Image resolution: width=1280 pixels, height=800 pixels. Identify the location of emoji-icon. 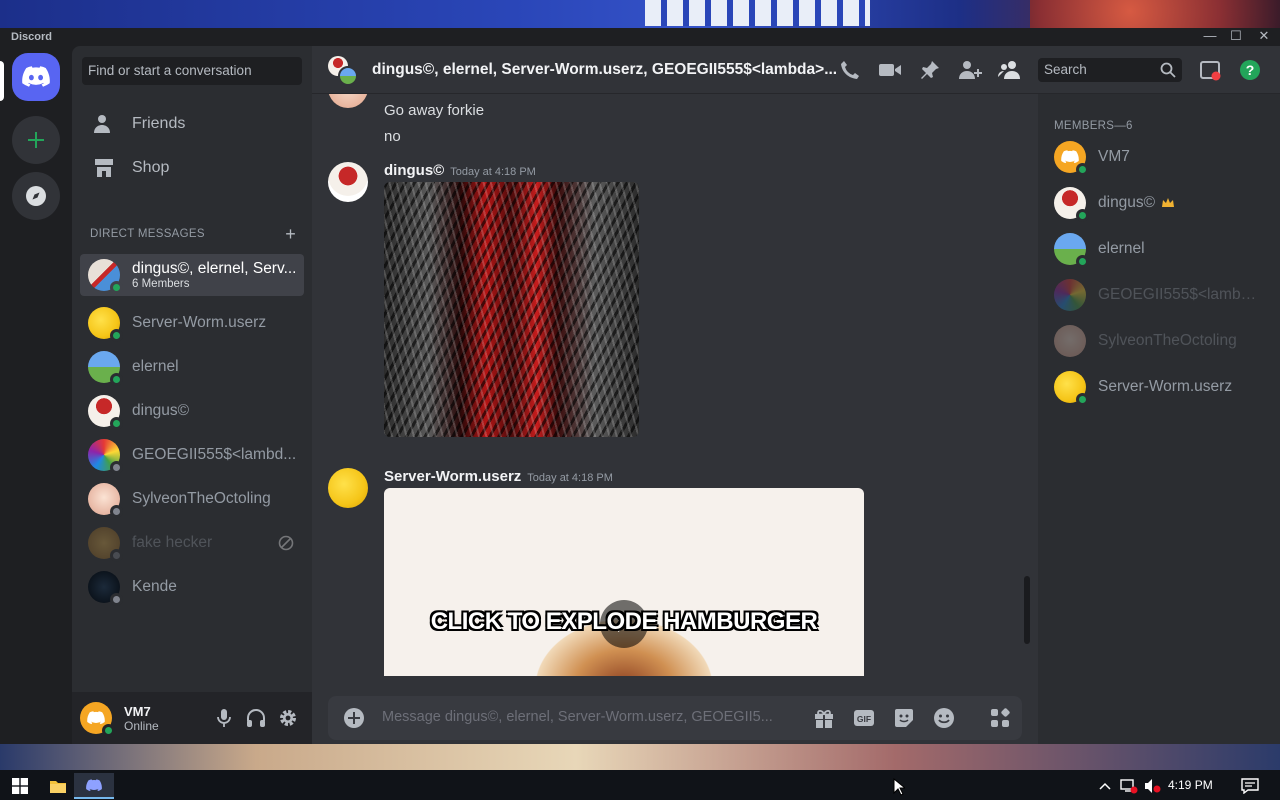
(944, 718).